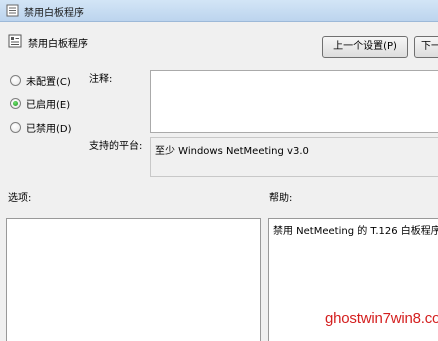 The image size is (438, 341). I want to click on options-label: 选项:, so click(20, 198).